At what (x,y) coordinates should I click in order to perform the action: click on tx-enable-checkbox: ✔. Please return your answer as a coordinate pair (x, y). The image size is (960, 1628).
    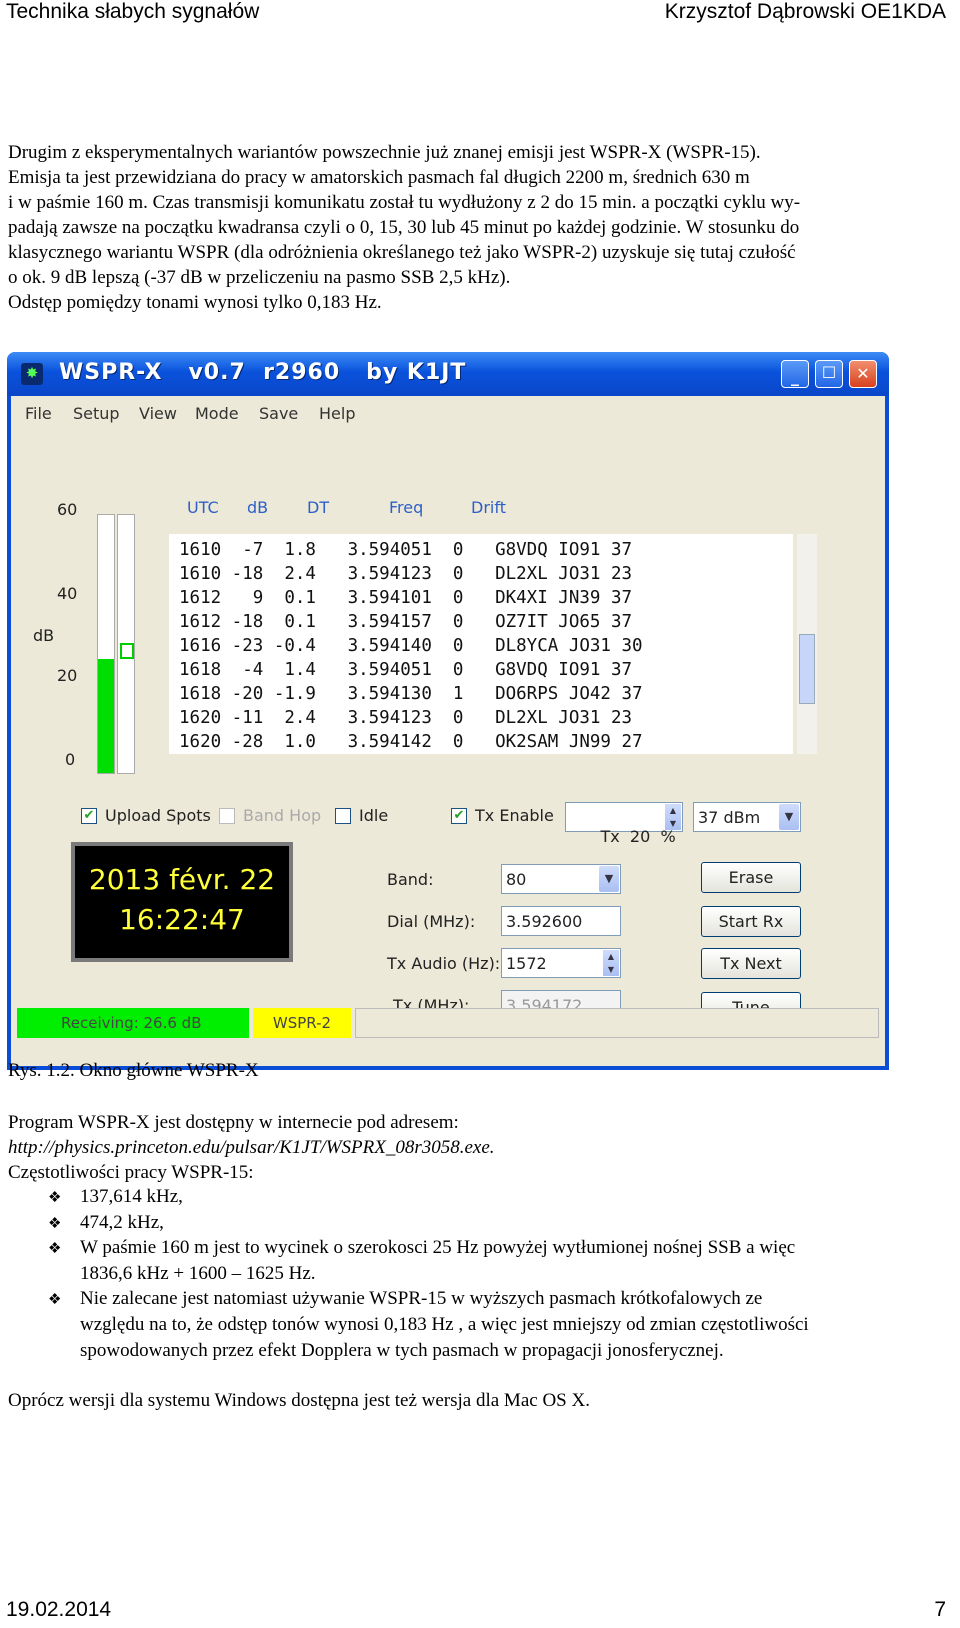
    Looking at the image, I should click on (459, 816).